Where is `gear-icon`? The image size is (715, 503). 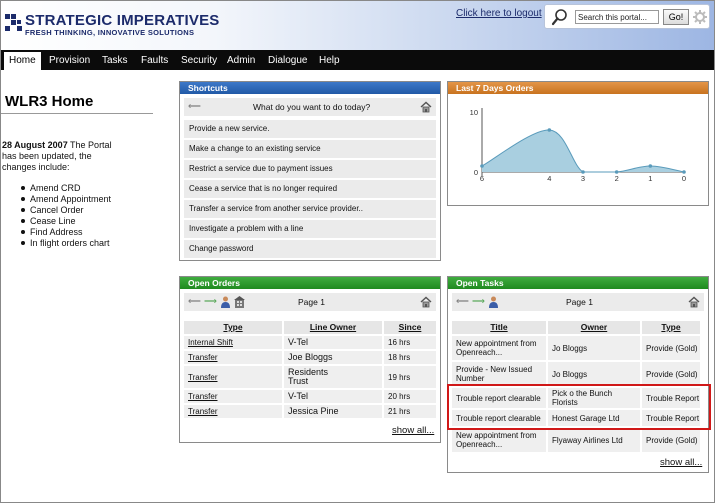
gear-icon is located at coordinates (700, 17).